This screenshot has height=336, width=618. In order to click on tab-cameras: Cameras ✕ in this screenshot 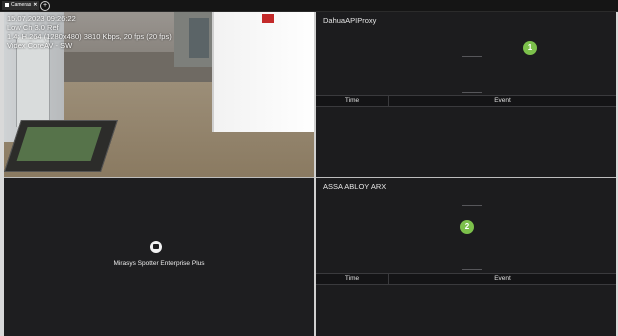, I will do `click(20, 5)`.